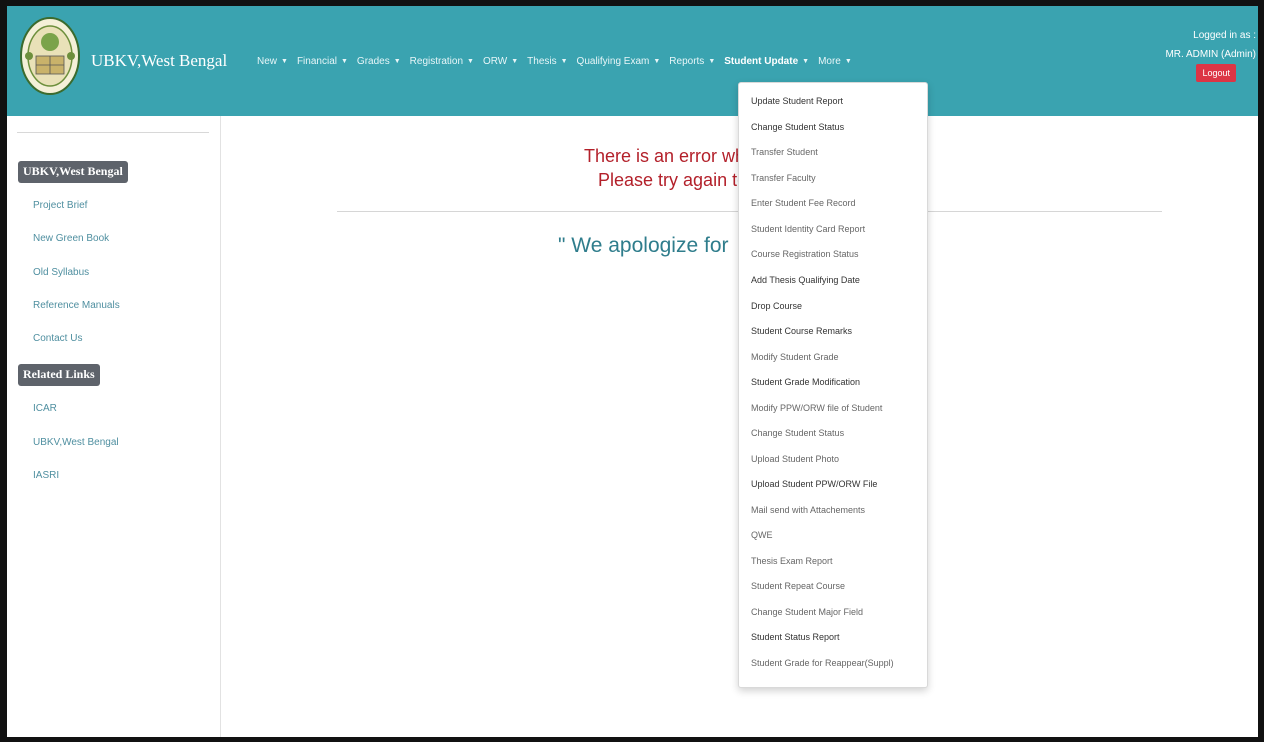 The height and width of the screenshot is (742, 1264). I want to click on nav-label: Thesis, so click(542, 61).